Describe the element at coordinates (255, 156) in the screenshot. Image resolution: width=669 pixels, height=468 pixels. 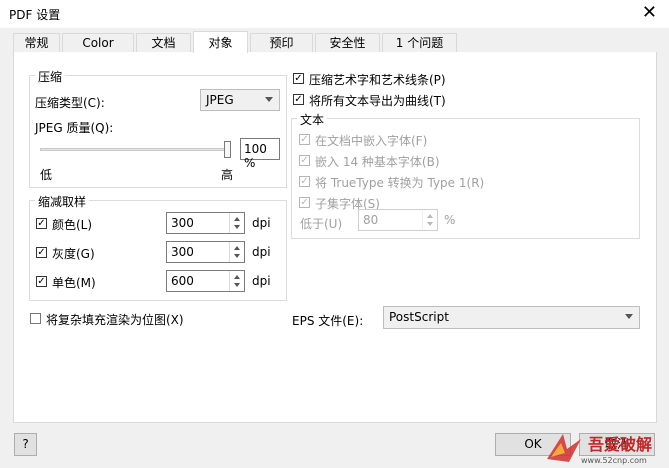
I see `jpeg-quality-value: 100 %` at that location.